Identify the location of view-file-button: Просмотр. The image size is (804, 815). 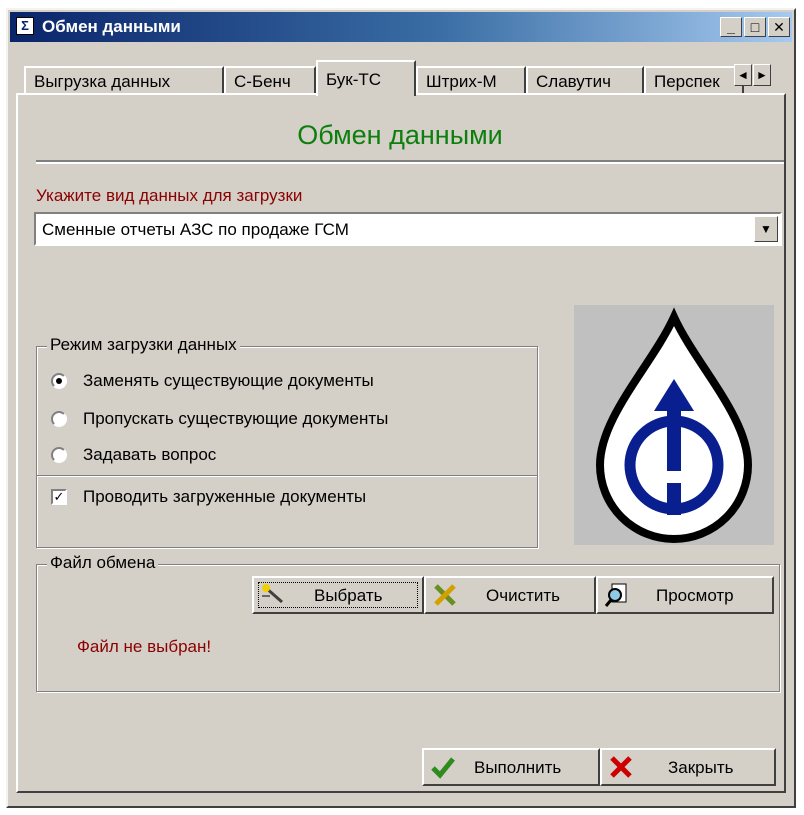
(685, 595).